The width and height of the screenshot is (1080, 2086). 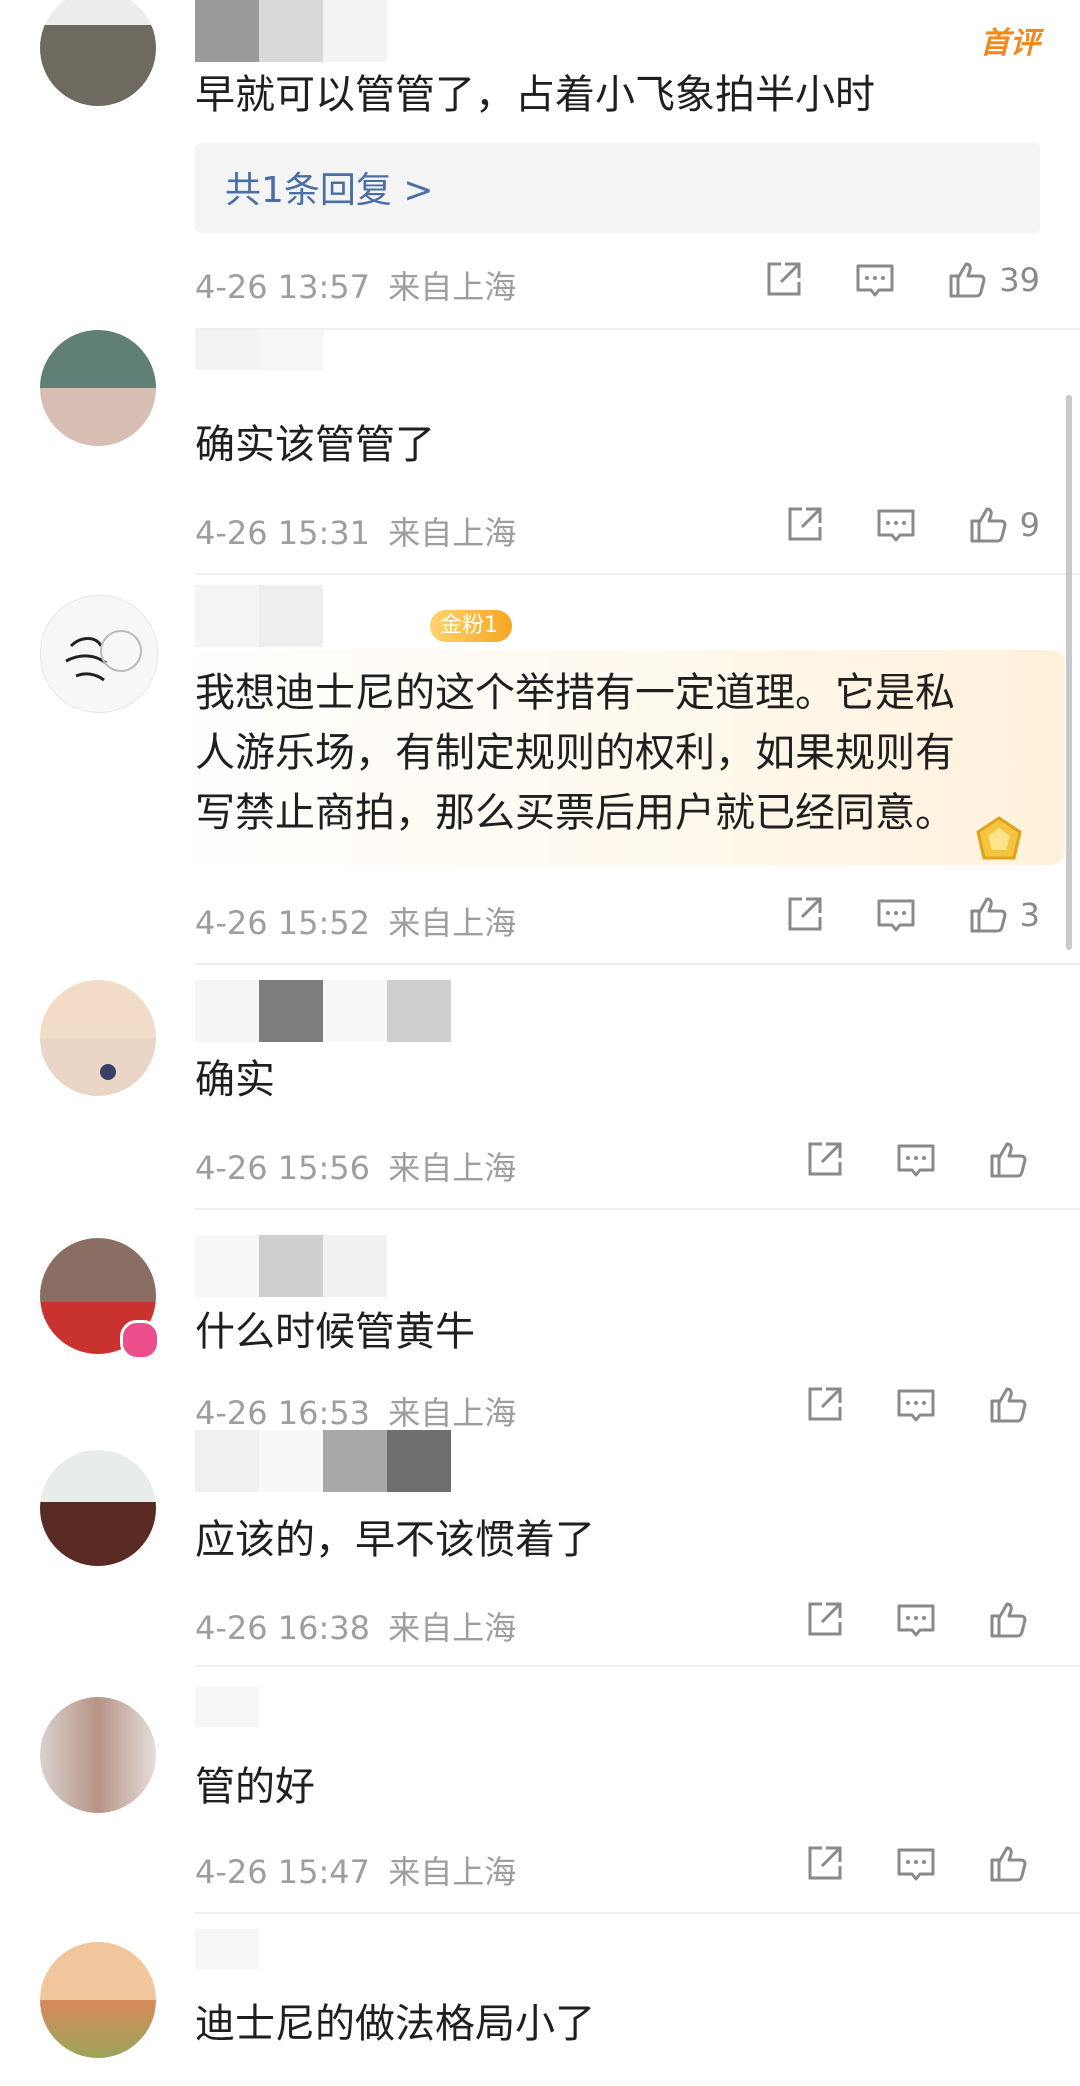 What do you see at coordinates (235, 1080) in the screenshot?
I see `comment-text: 确实` at bounding box center [235, 1080].